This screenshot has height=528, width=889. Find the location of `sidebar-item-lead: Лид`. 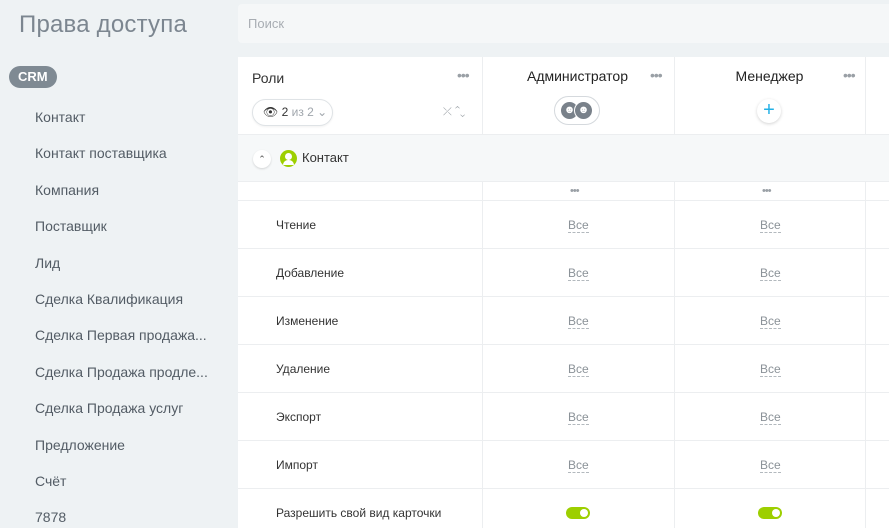

sidebar-item-lead: Лид is located at coordinates (116, 263).